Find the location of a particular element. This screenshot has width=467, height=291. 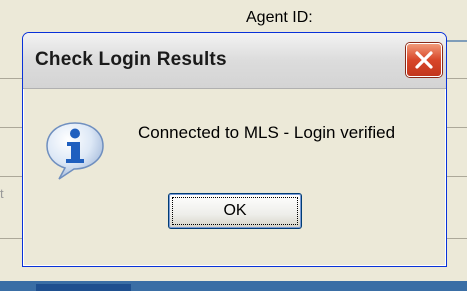

focus-rectangle is located at coordinates (235, 211).